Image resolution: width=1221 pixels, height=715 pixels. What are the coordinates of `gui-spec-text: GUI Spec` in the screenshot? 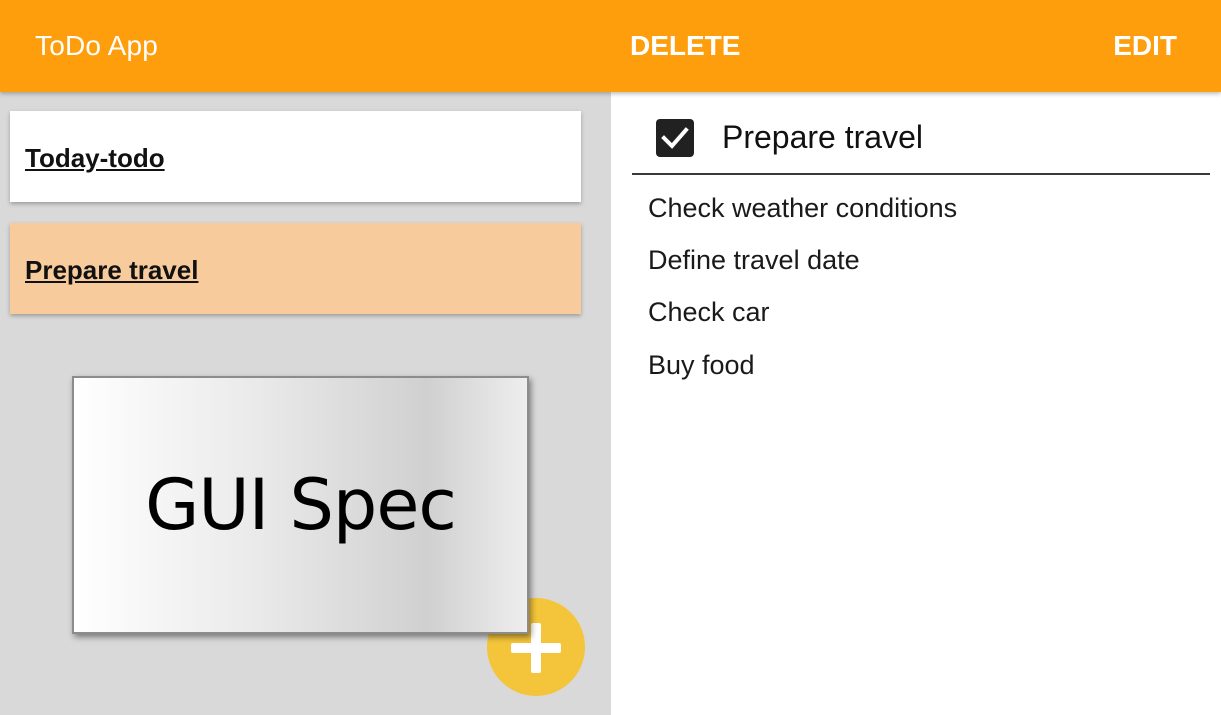 It's located at (301, 505).